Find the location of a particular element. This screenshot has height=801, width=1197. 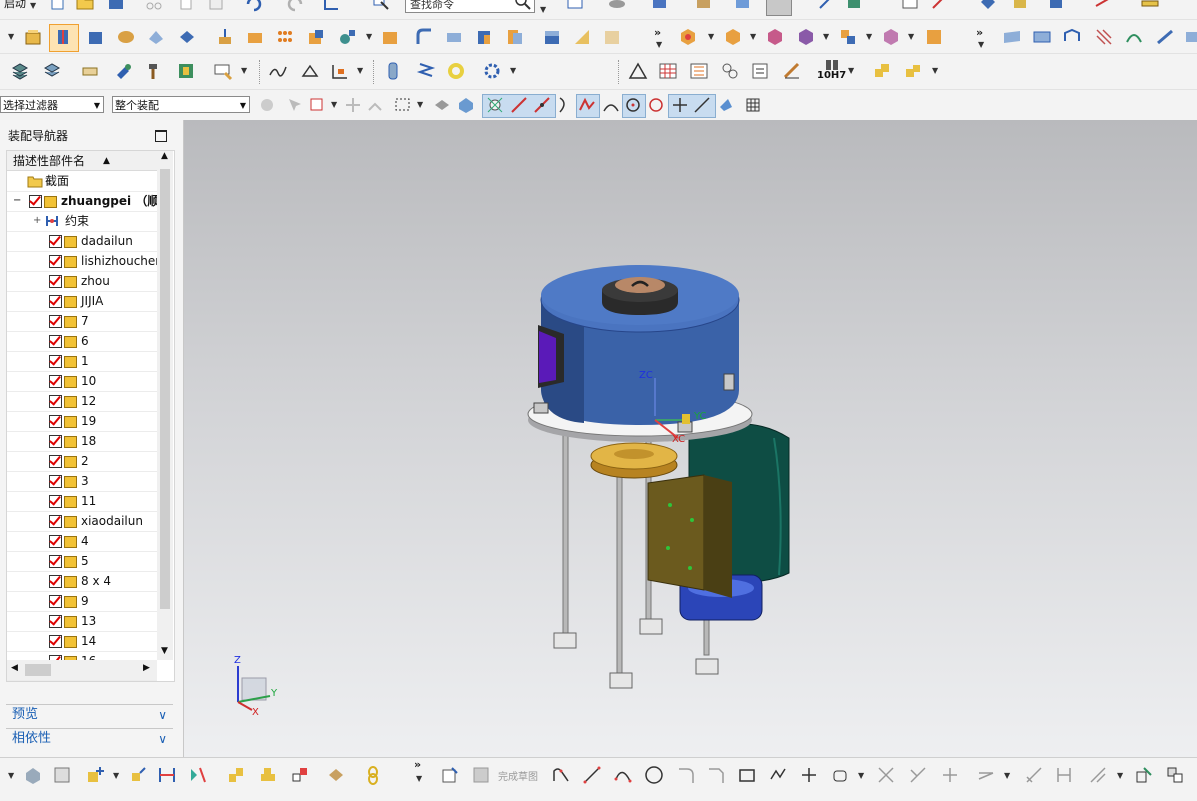

array-dropdown: ▼ is located at coordinates (869, 36).